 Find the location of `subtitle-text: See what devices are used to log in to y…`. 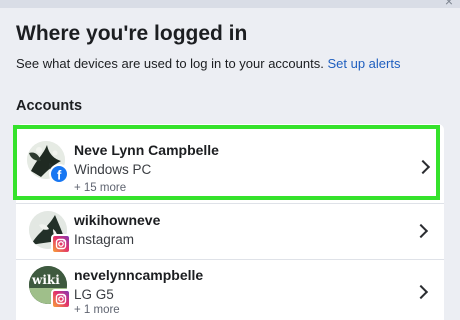

subtitle-text: See what devices are used to log in to y… is located at coordinates (170, 63).